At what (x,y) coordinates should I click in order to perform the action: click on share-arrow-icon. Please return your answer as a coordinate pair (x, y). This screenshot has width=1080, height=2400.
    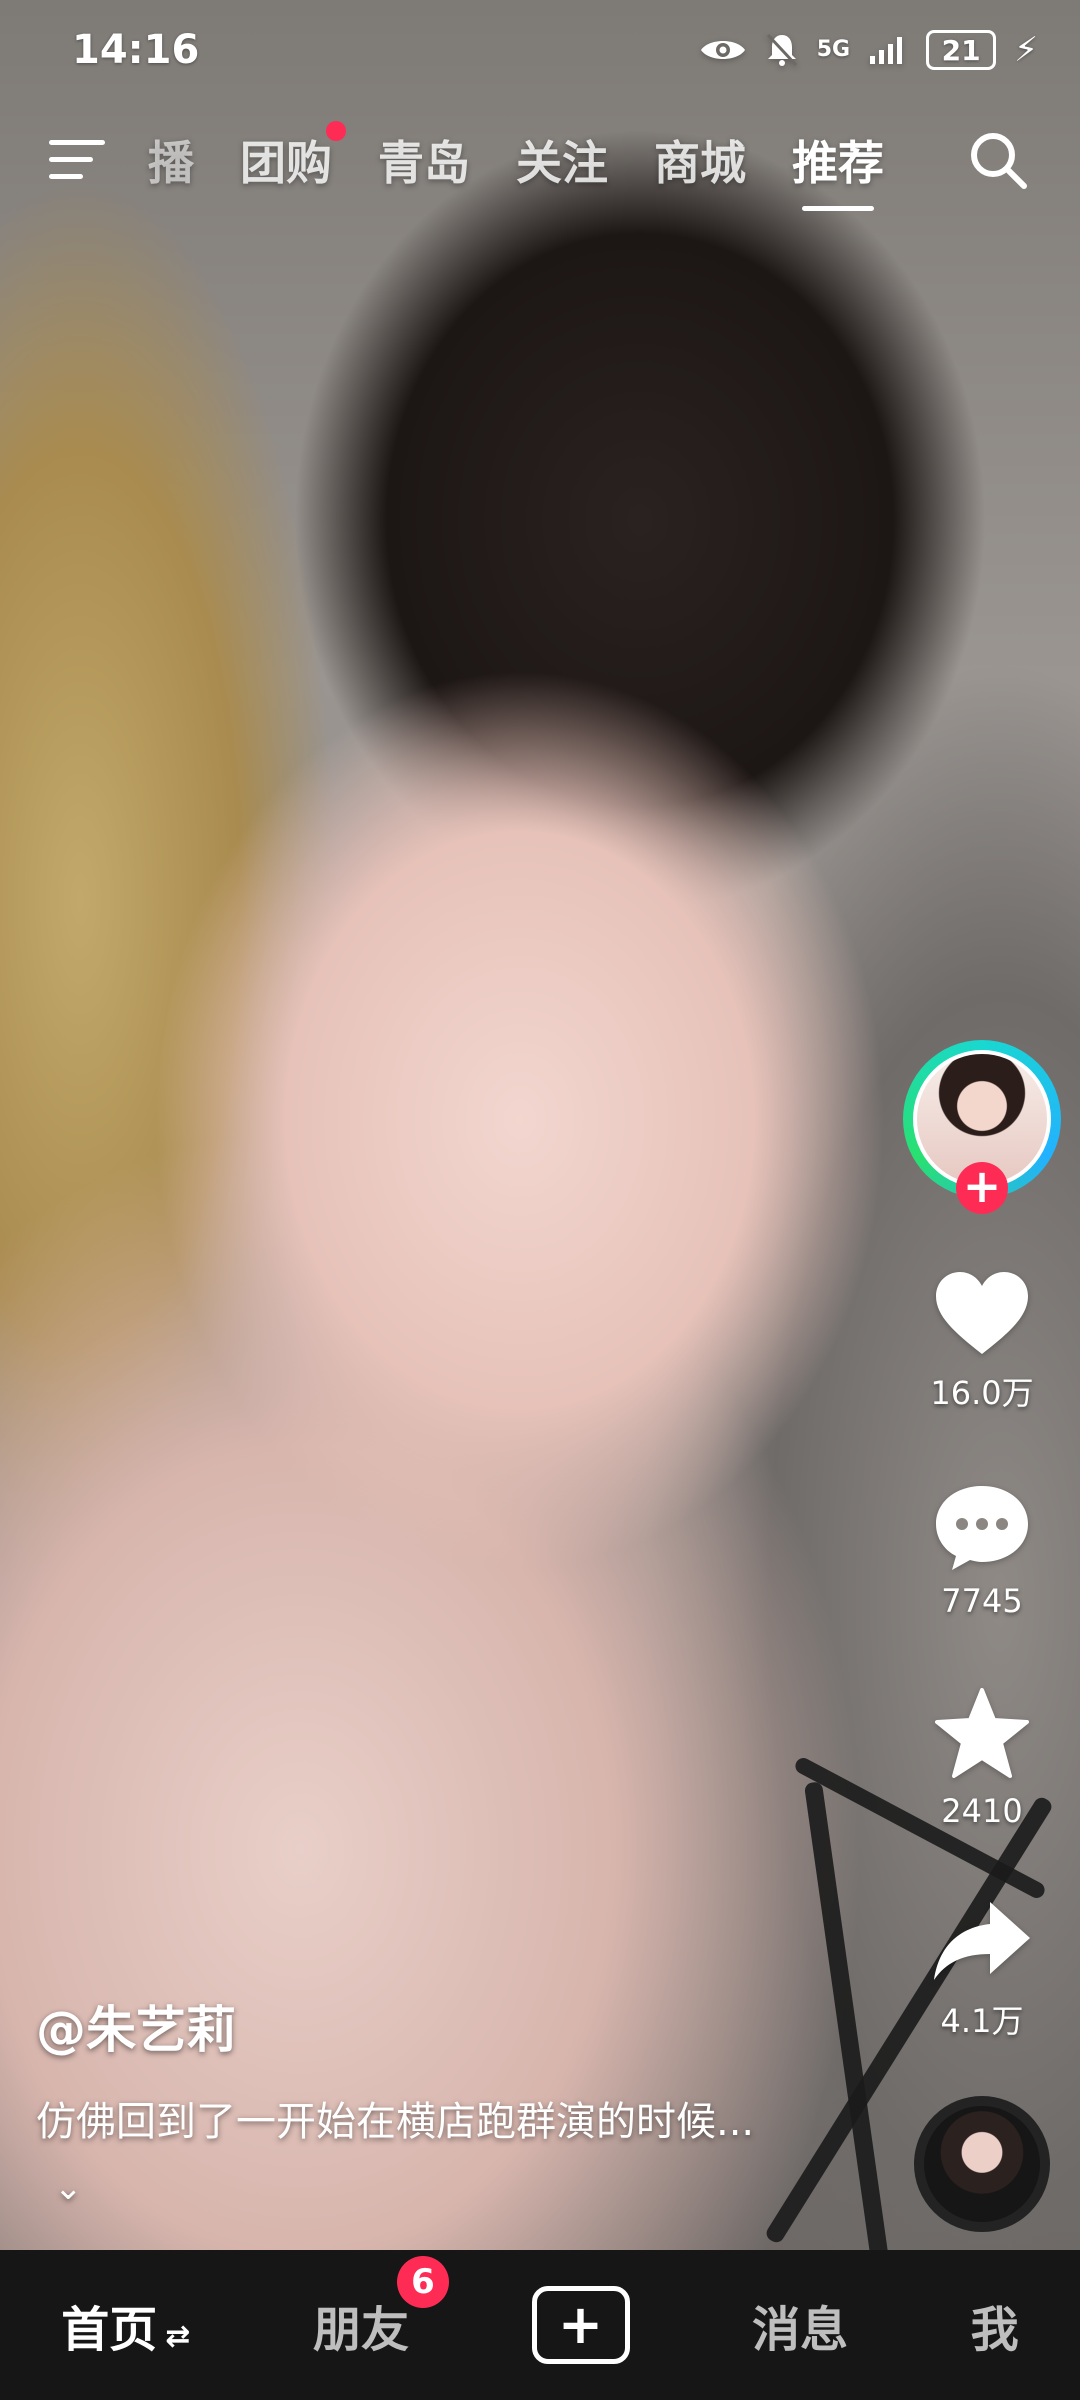
    Looking at the image, I should click on (982, 1941).